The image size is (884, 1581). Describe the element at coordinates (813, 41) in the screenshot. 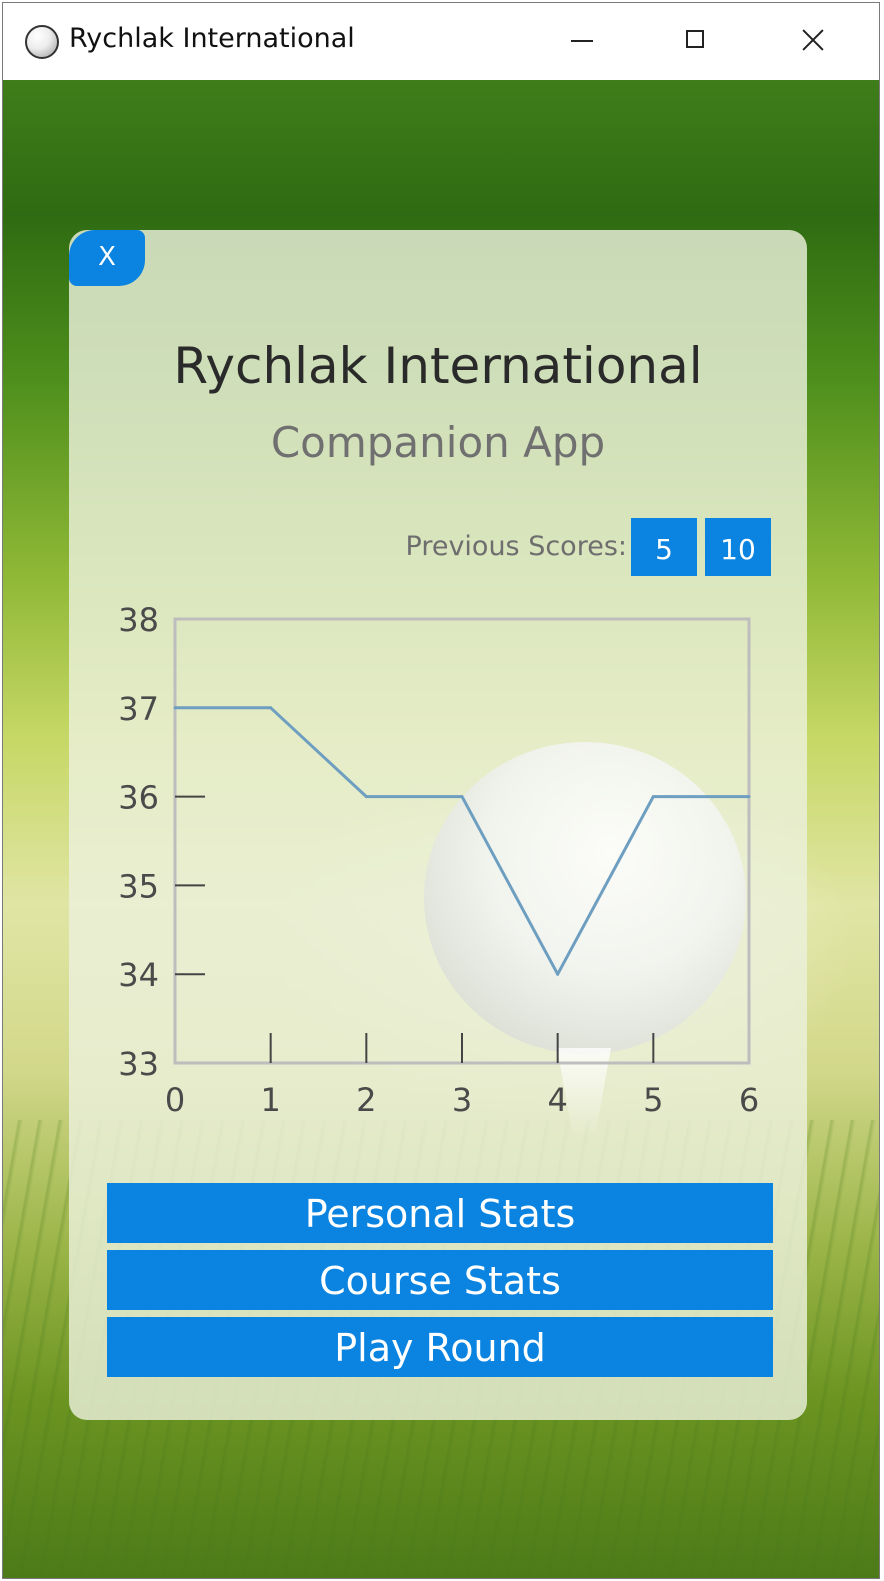

I see `close-icon` at that location.